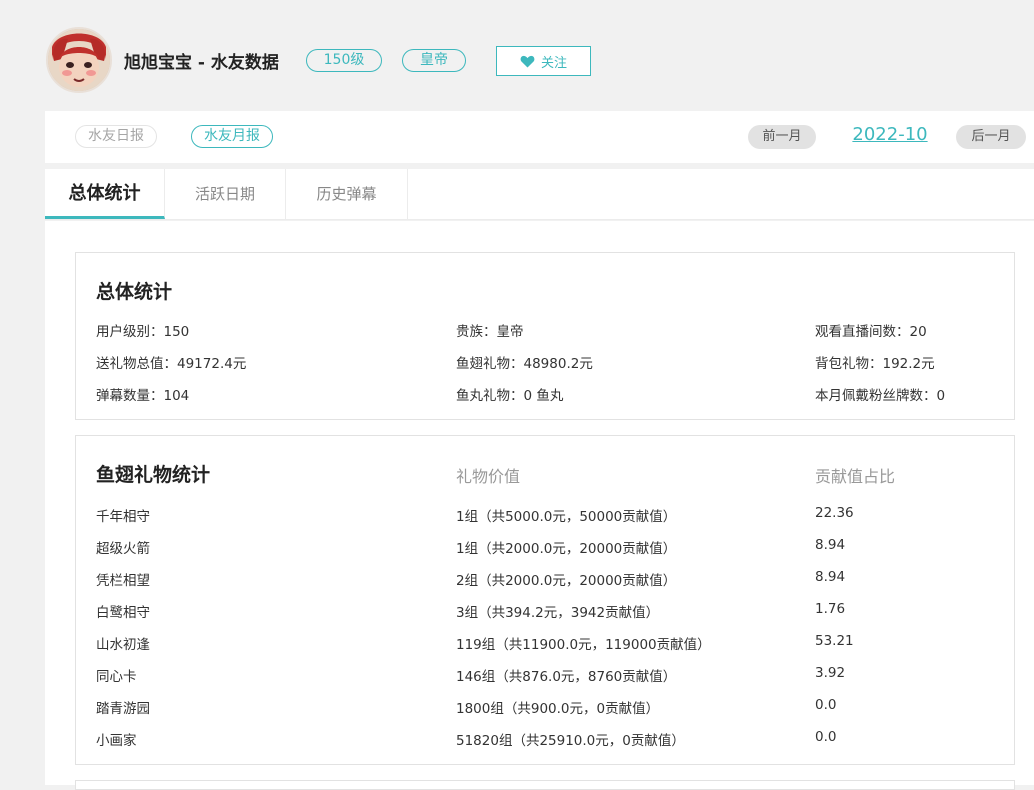  Describe the element at coordinates (539, 137) in the screenshot. I see `report-bar: 水友日报 水友月报 前一月 2022-10 后一月` at that location.